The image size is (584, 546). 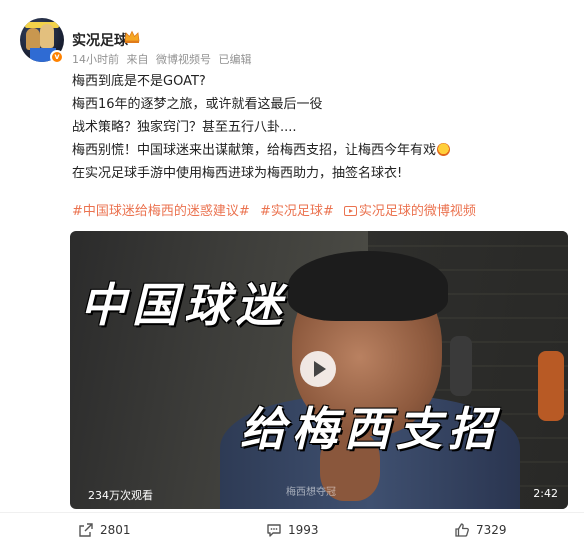 What do you see at coordinates (254, 150) in the screenshot?
I see `post-line: 梅西别慌！中国球迷来出谋献策，给梅西支招，让梅西今年有戏` at bounding box center [254, 150].